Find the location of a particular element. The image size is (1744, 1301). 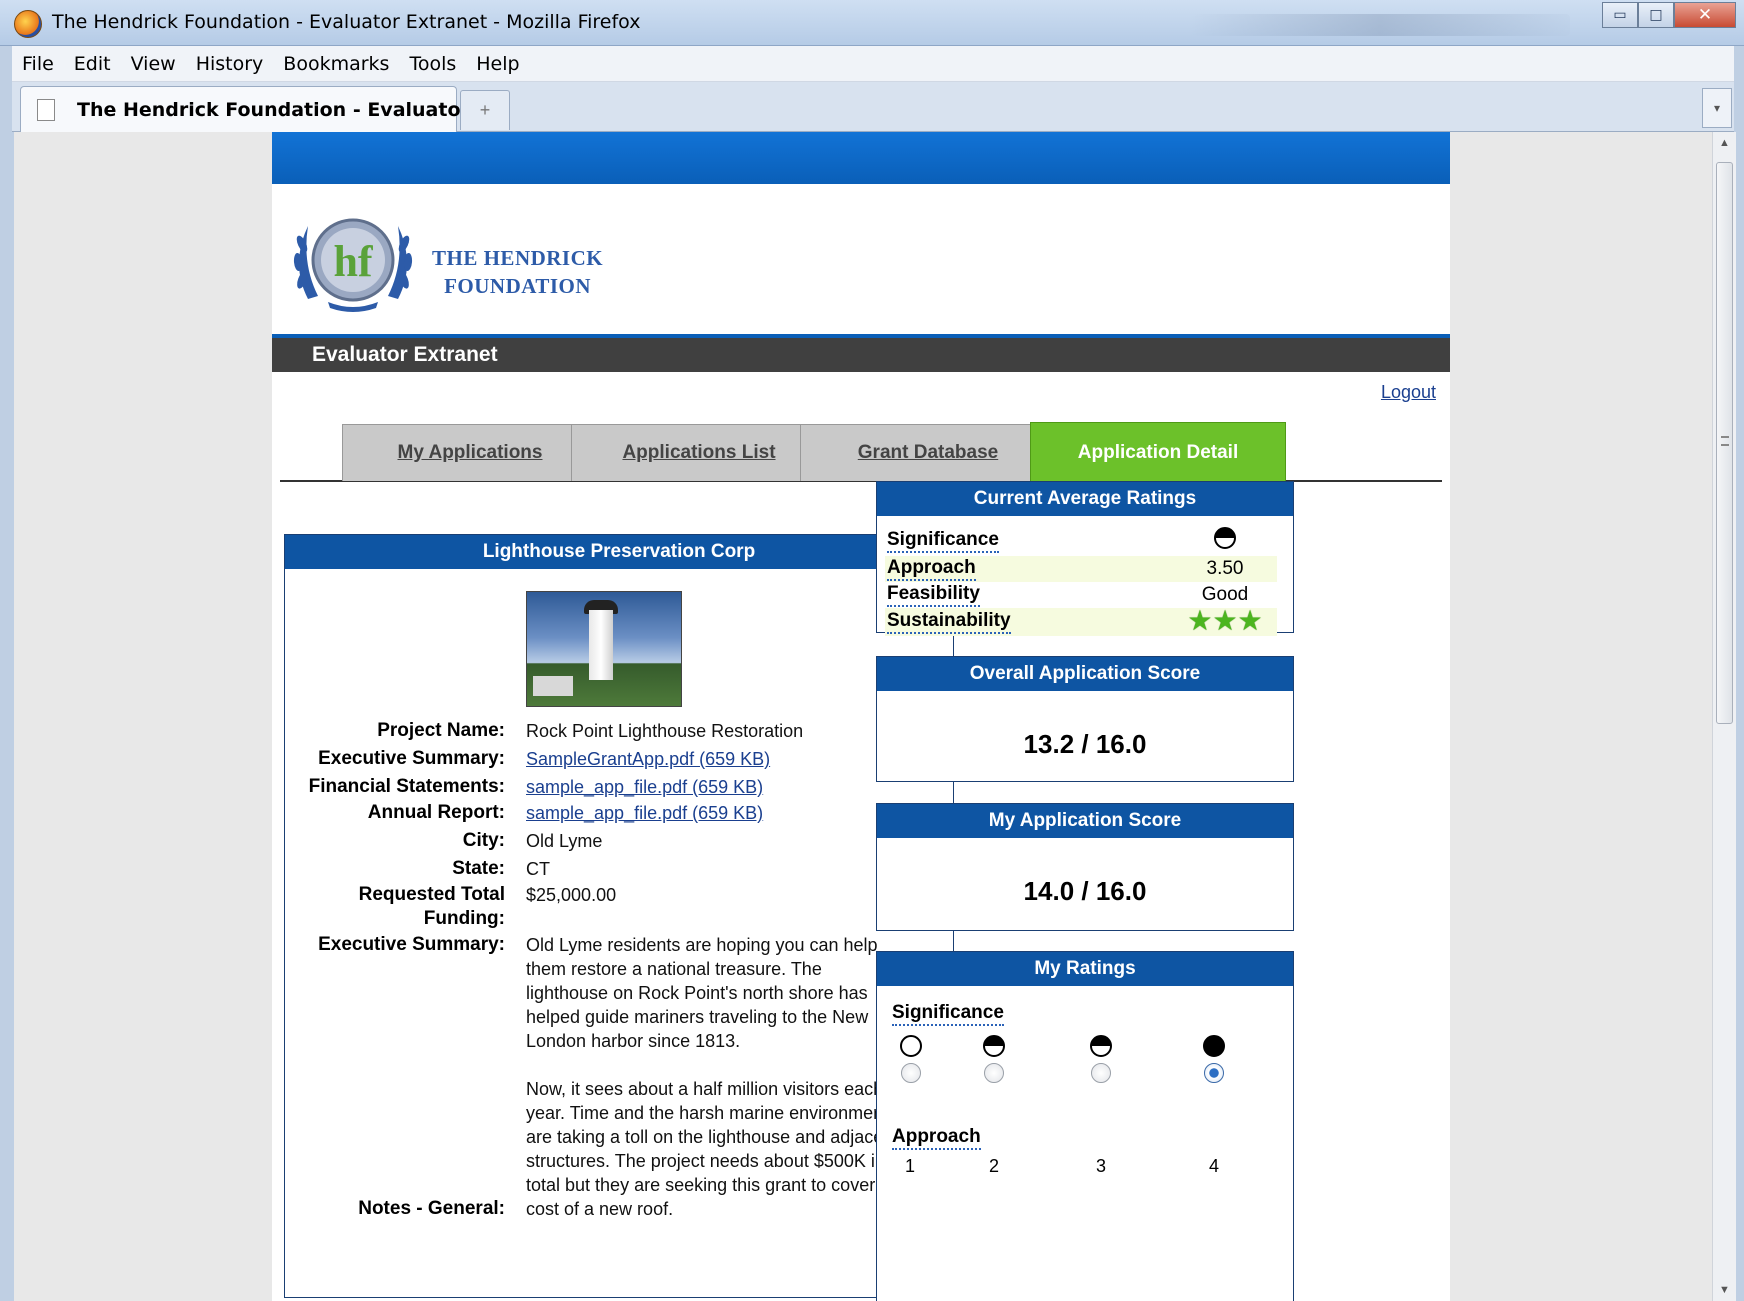

thumb-grip-icon is located at coordinates (1725, 441).